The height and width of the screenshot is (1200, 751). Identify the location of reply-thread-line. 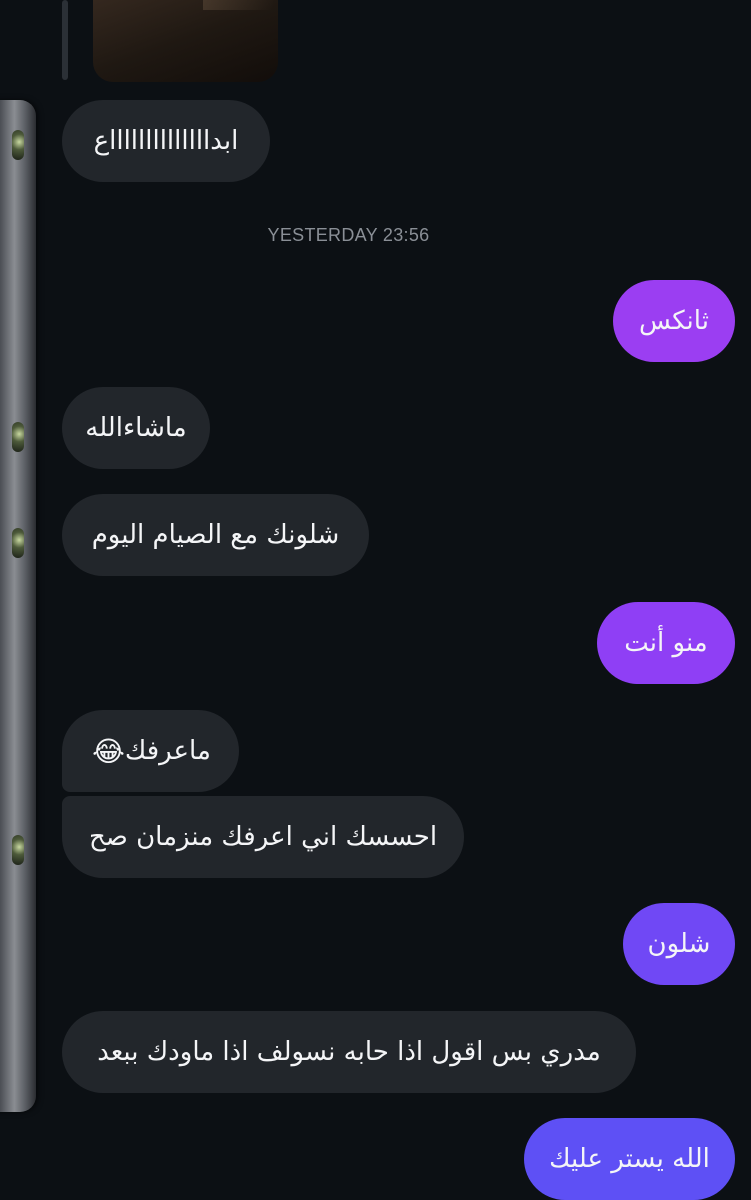
(65, 40).